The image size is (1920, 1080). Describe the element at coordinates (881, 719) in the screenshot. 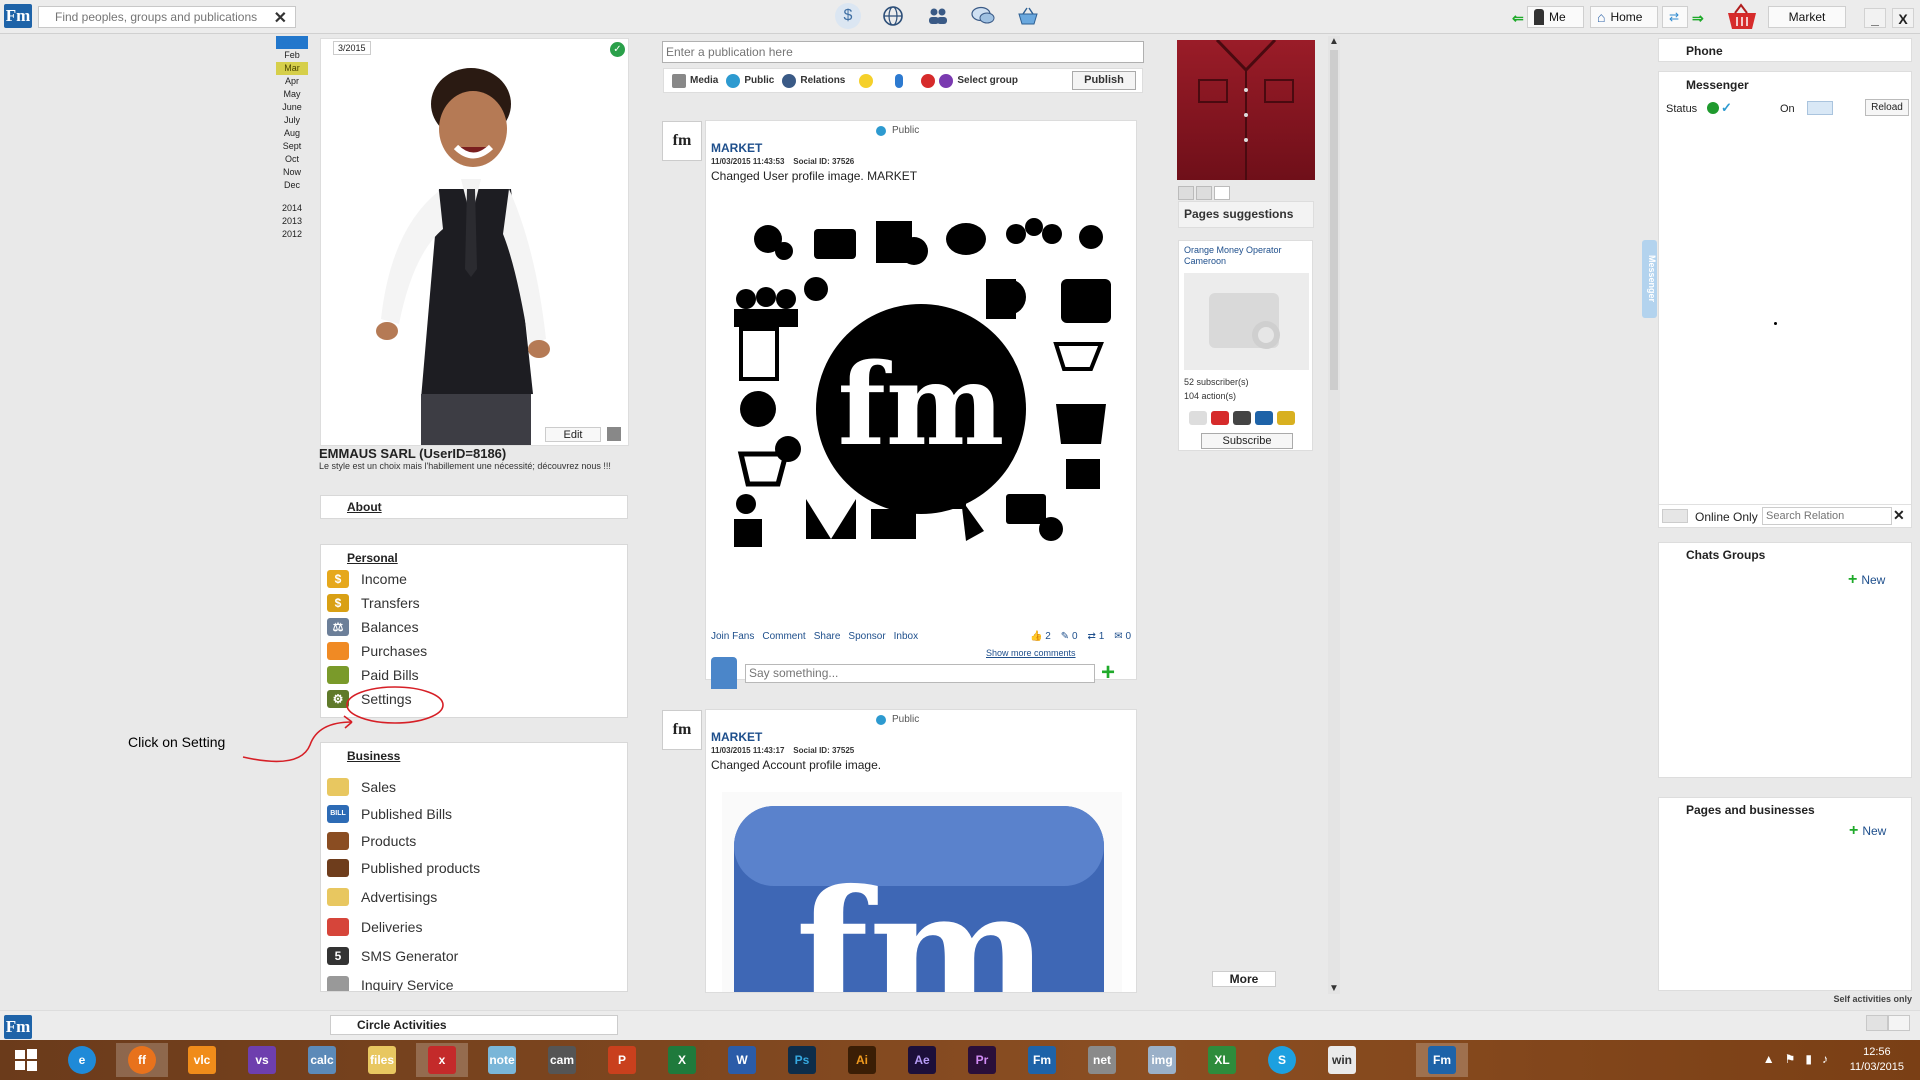

I see `globe-icon` at that location.